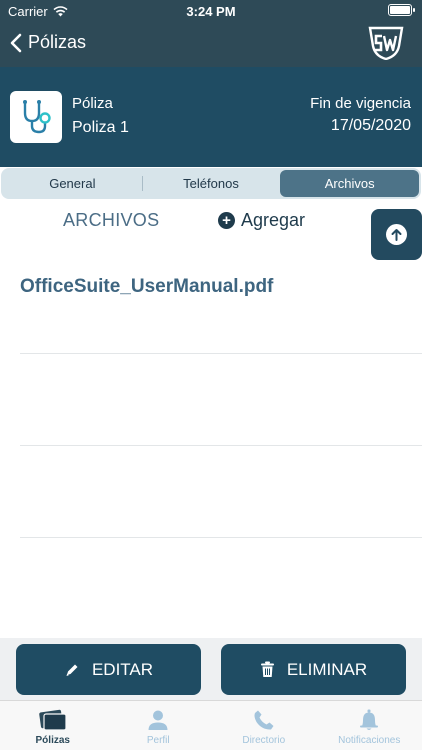  I want to click on arrow-up-circle-icon, so click(396, 234).